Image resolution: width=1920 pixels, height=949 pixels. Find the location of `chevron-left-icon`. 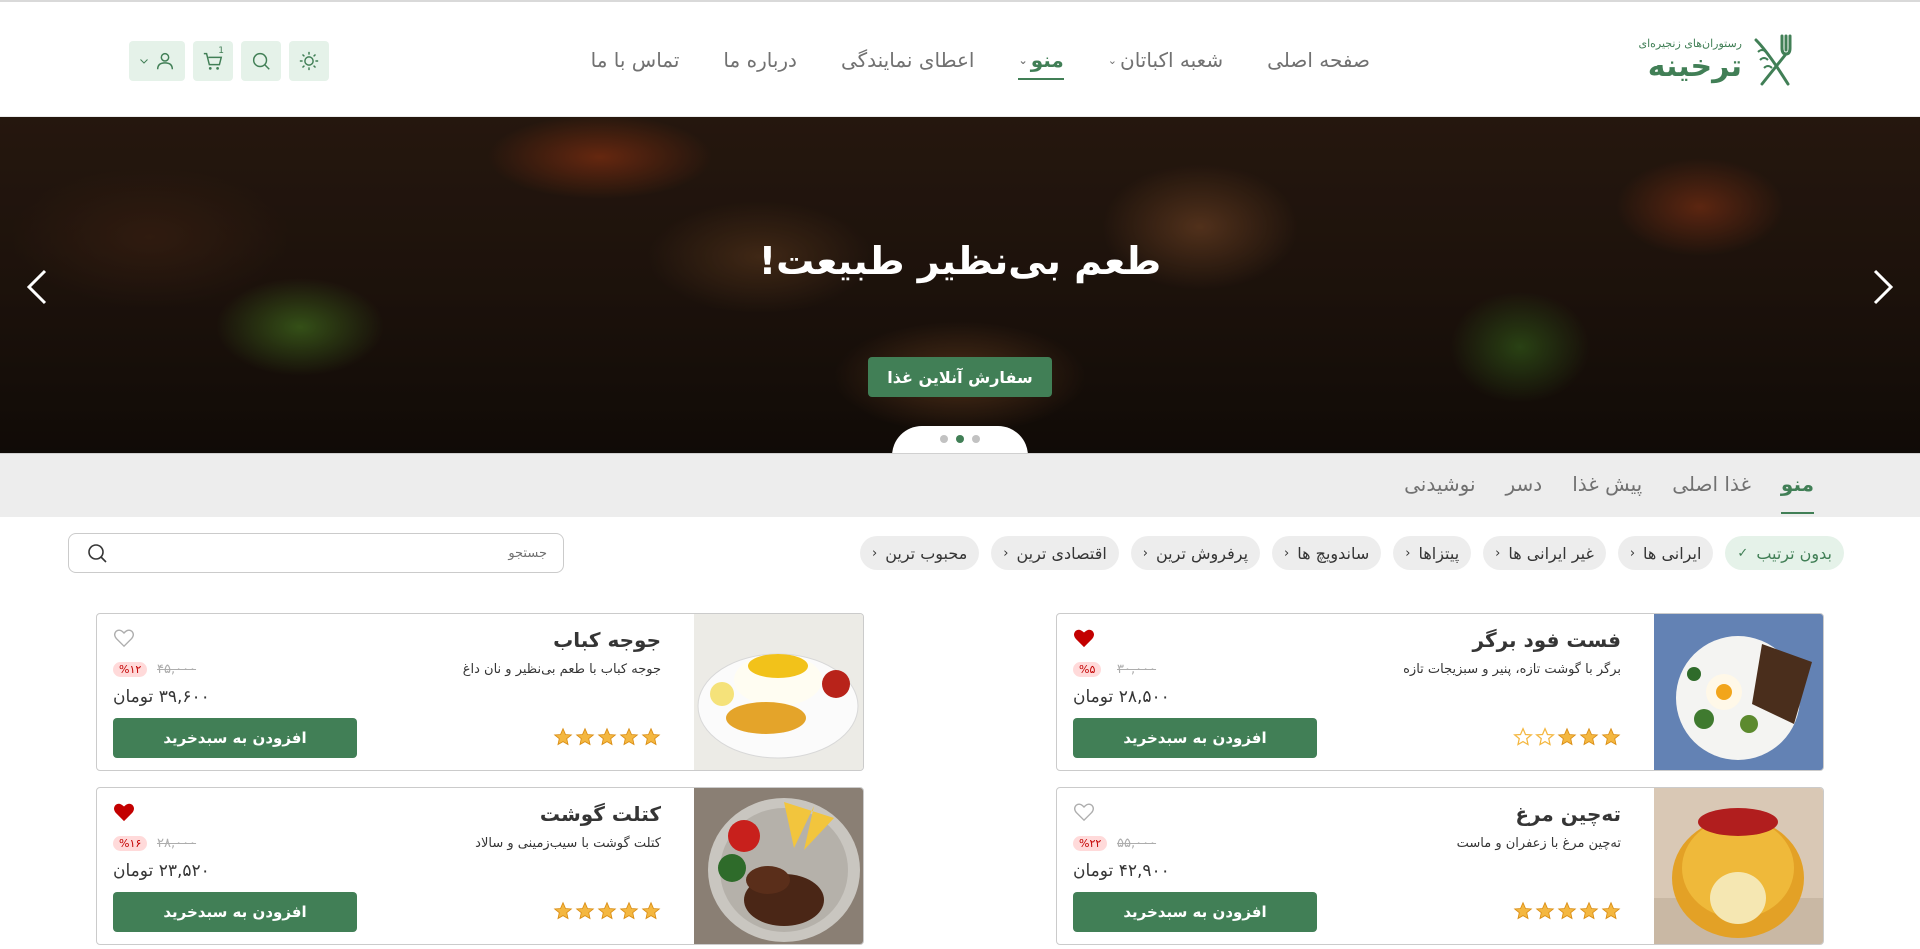

chevron-left-icon is located at coordinates (36, 287).